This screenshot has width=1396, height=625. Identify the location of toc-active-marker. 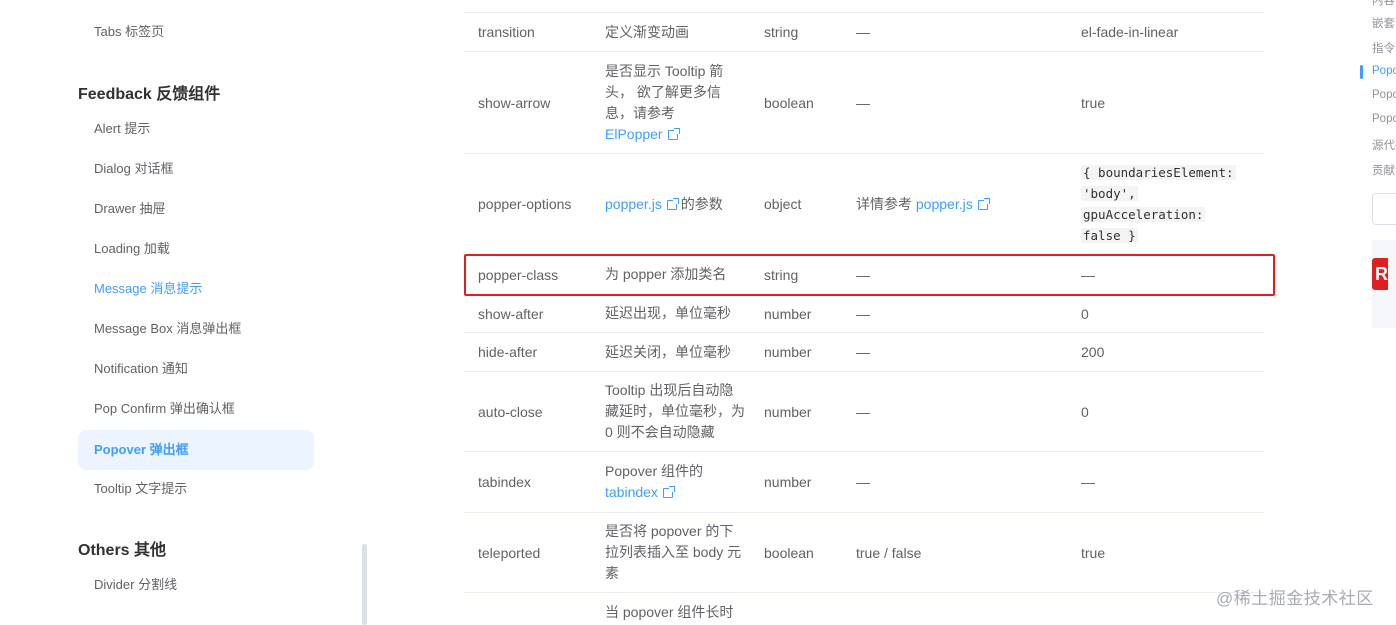
(1361, 72).